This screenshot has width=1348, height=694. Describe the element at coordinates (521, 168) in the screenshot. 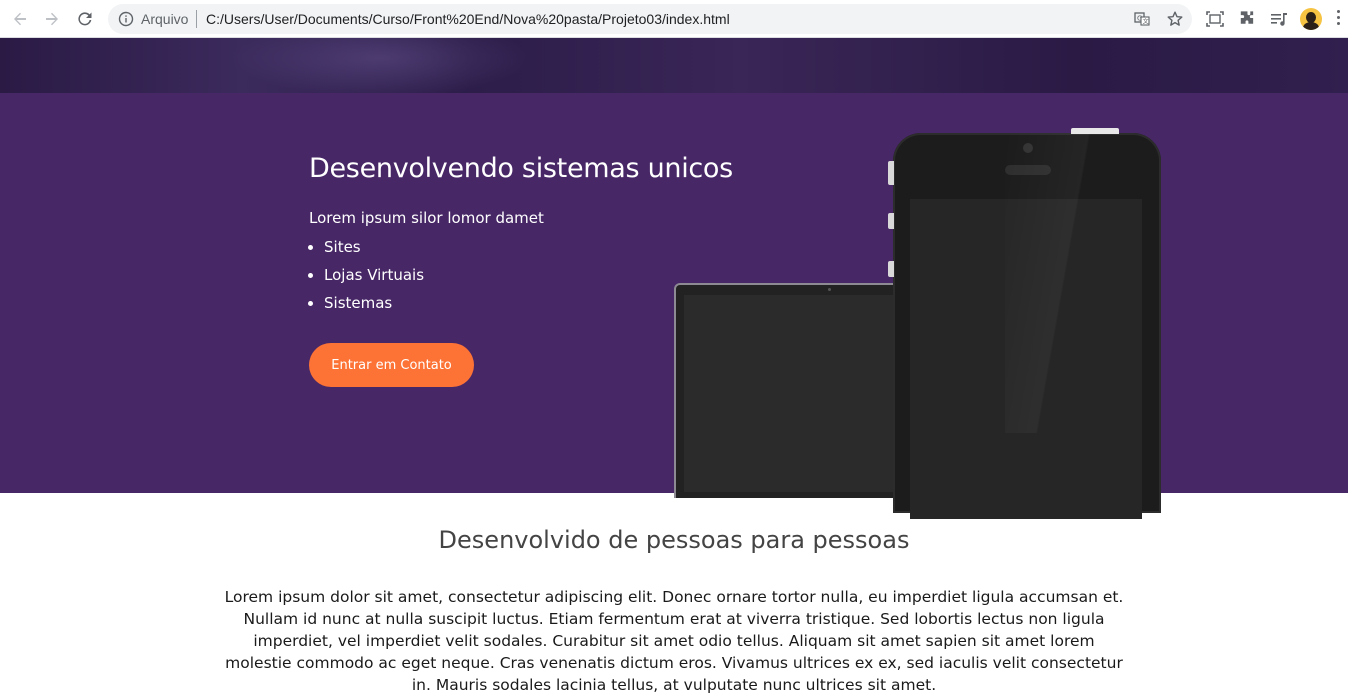

I see `hero-title: Desenvolvendo sistemas unicos` at that location.